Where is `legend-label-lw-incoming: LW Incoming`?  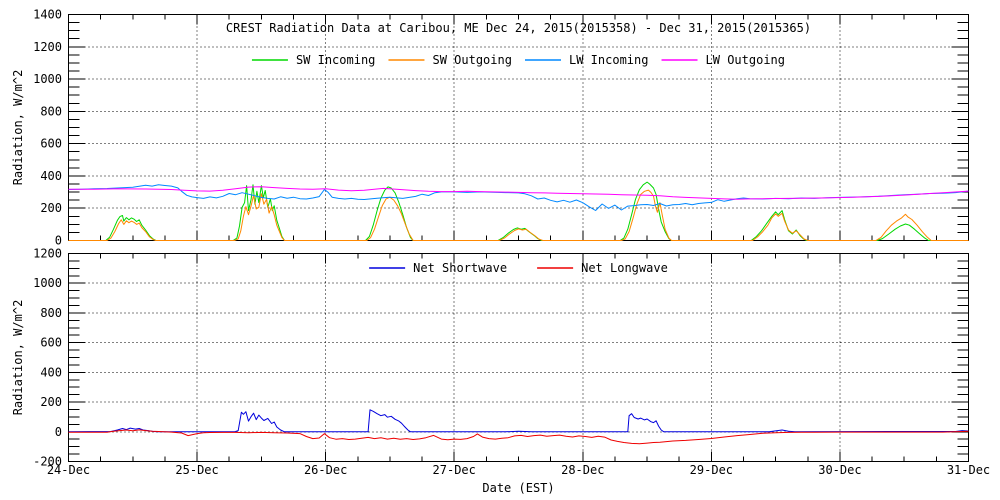 legend-label-lw-incoming: LW Incoming is located at coordinates (608, 60).